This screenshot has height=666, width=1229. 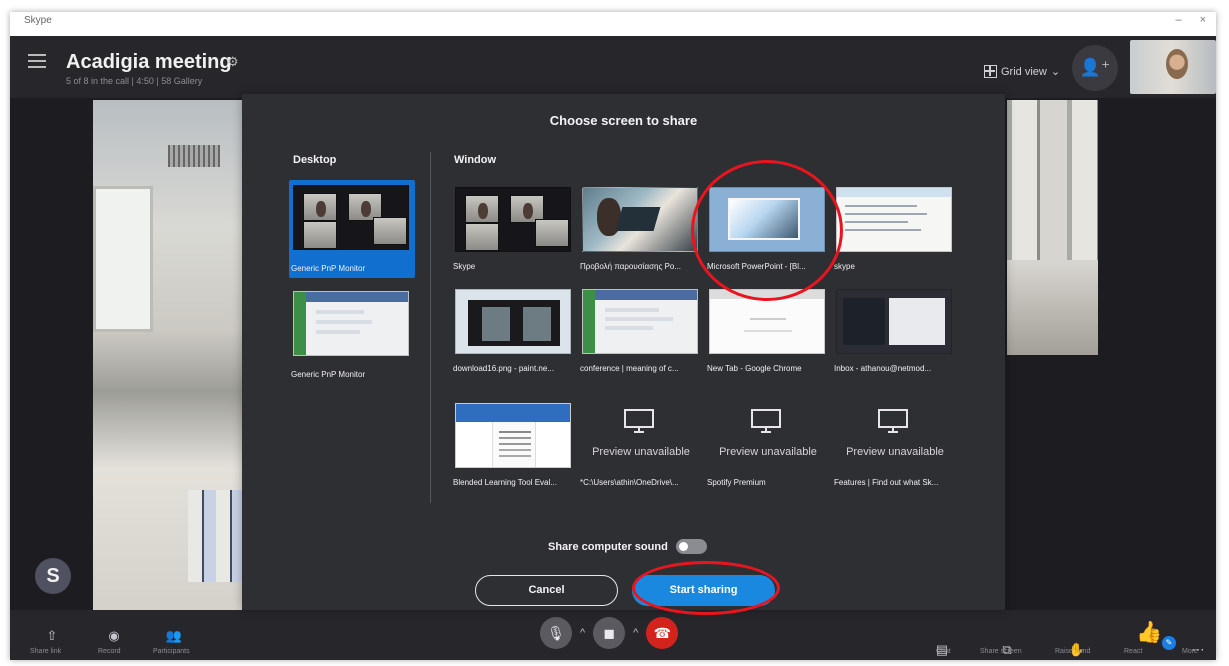 What do you see at coordinates (114, 636) in the screenshot?
I see `record-icon: ◉` at bounding box center [114, 636].